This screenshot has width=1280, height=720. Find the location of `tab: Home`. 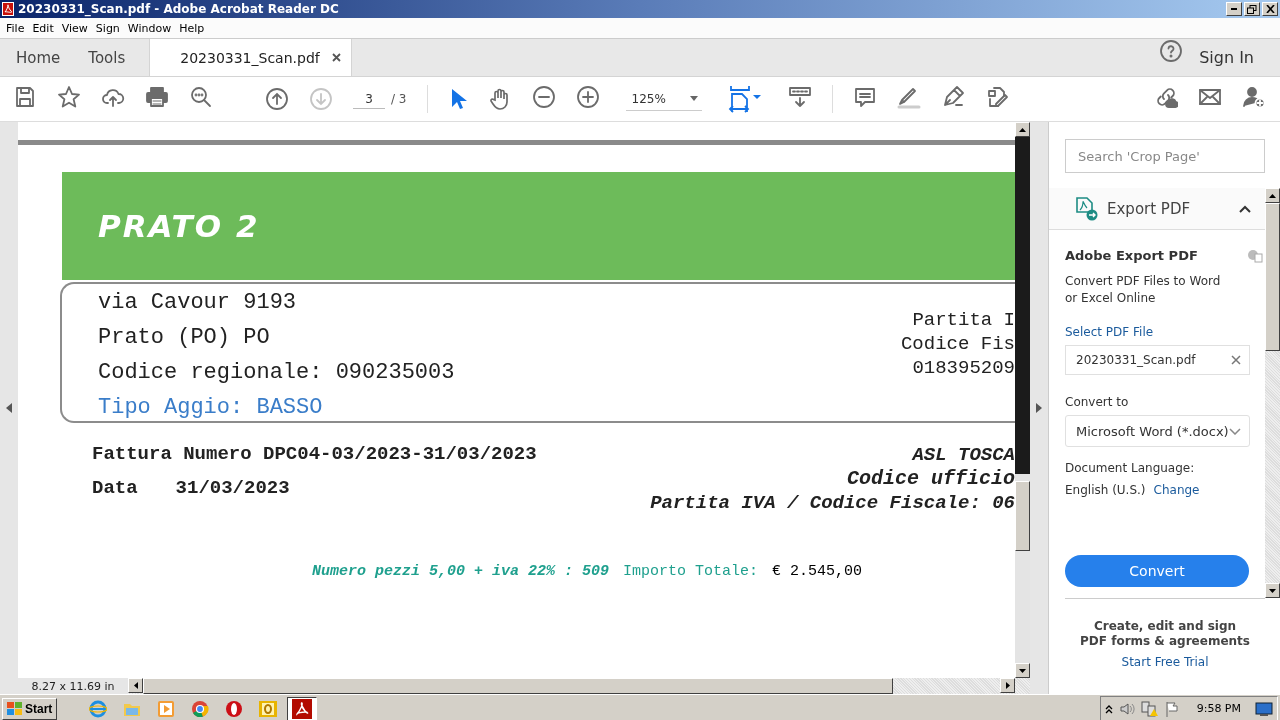

tab: Home is located at coordinates (37, 57).